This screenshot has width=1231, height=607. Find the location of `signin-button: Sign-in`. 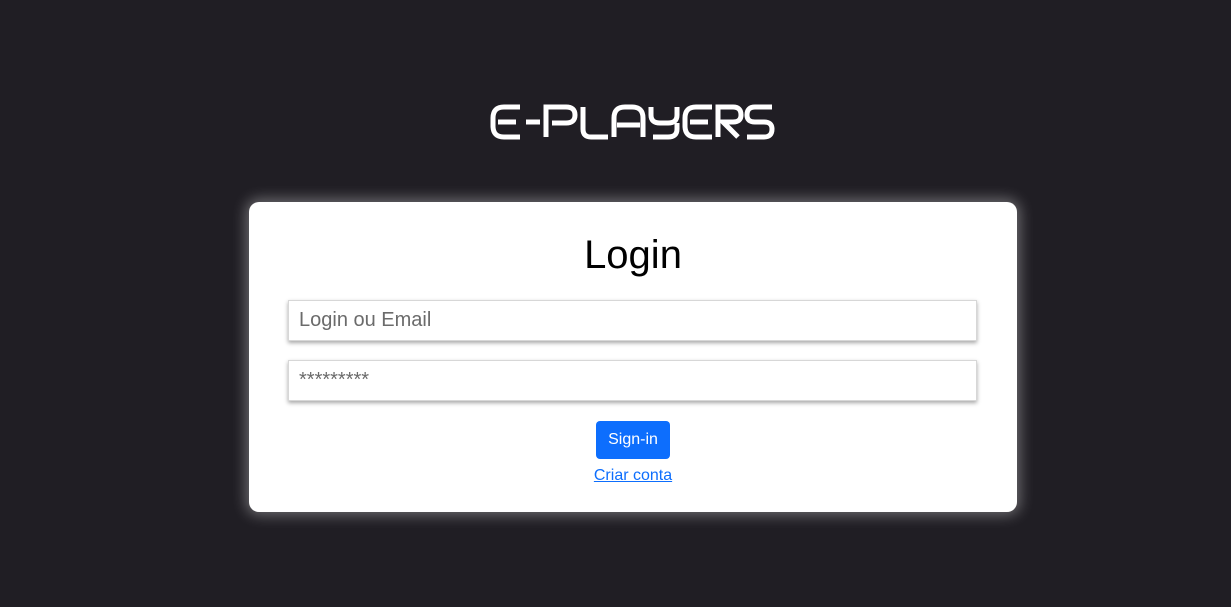

signin-button: Sign-in is located at coordinates (633, 440).